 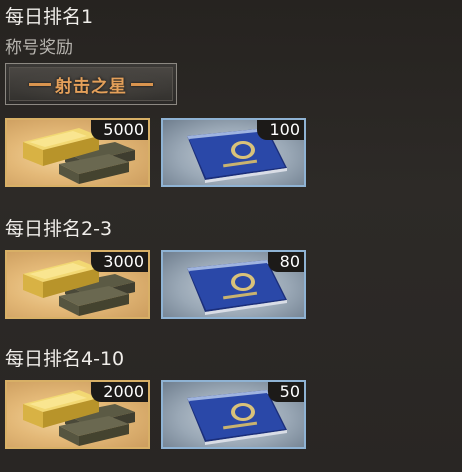 What do you see at coordinates (77, 152) in the screenshot?
I see `reward-gold: 5000` at bounding box center [77, 152].